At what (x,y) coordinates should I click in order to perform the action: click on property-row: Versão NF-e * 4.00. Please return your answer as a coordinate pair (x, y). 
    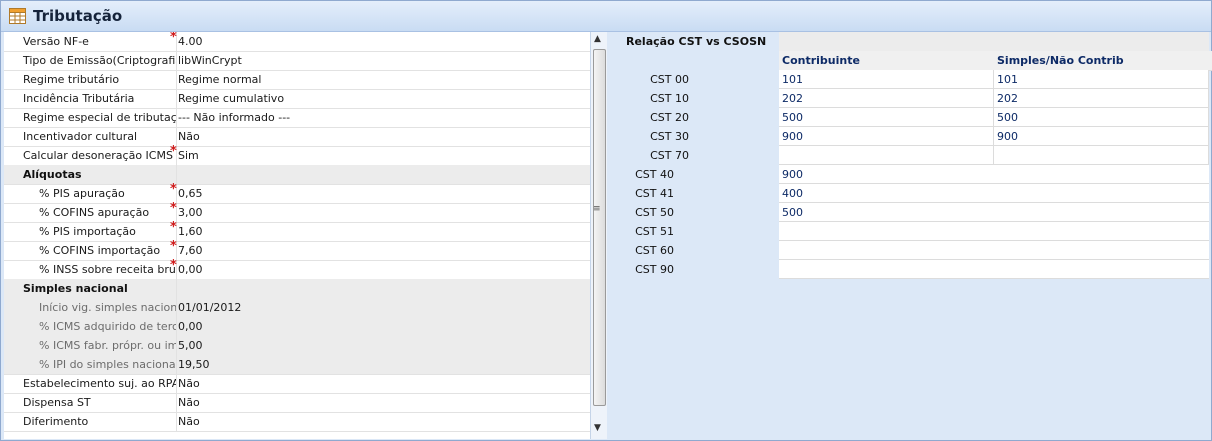
    Looking at the image, I should click on (297, 42).